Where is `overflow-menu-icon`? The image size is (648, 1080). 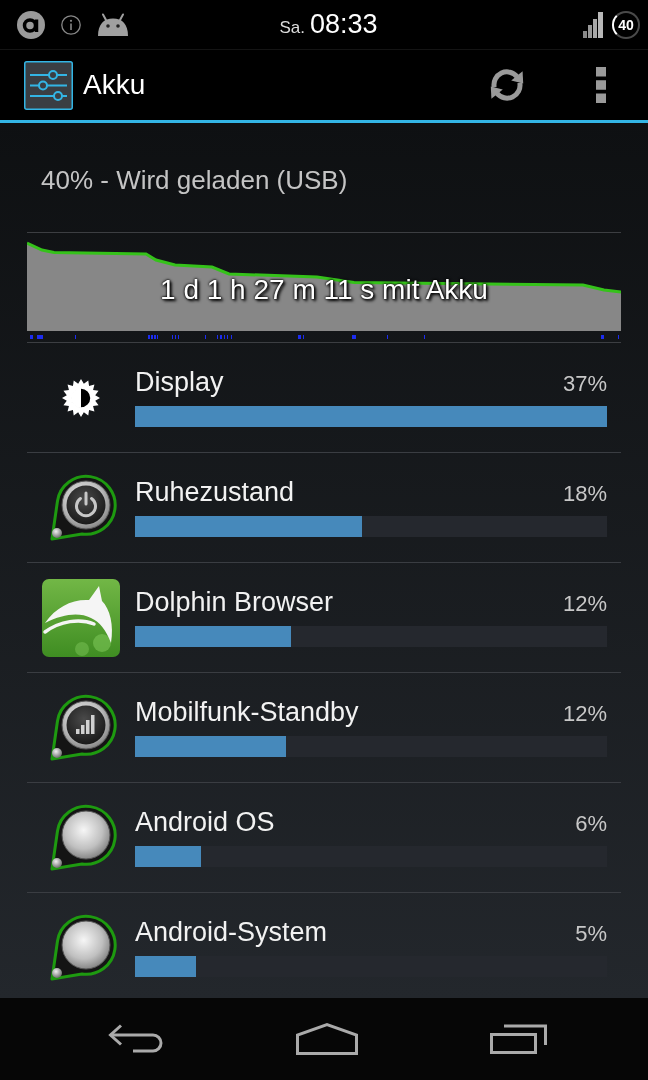
overflow-menu-icon is located at coordinates (601, 85).